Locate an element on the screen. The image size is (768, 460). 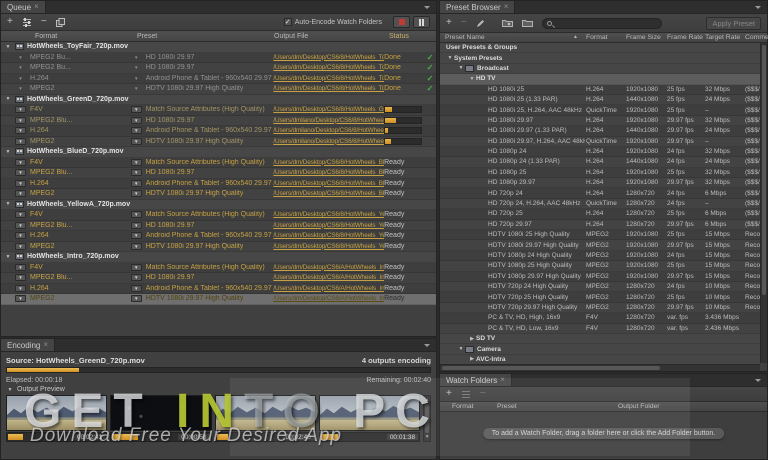
stop-queue-button is located at coordinates (401, 22).